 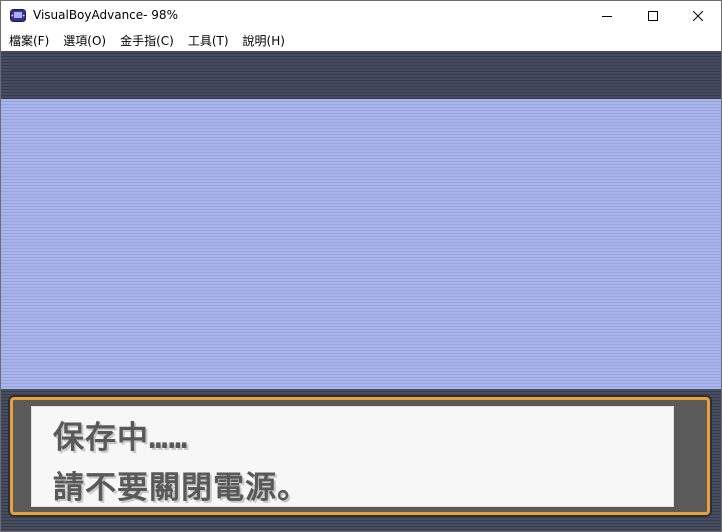 I want to click on close-button, so click(x=698, y=16).